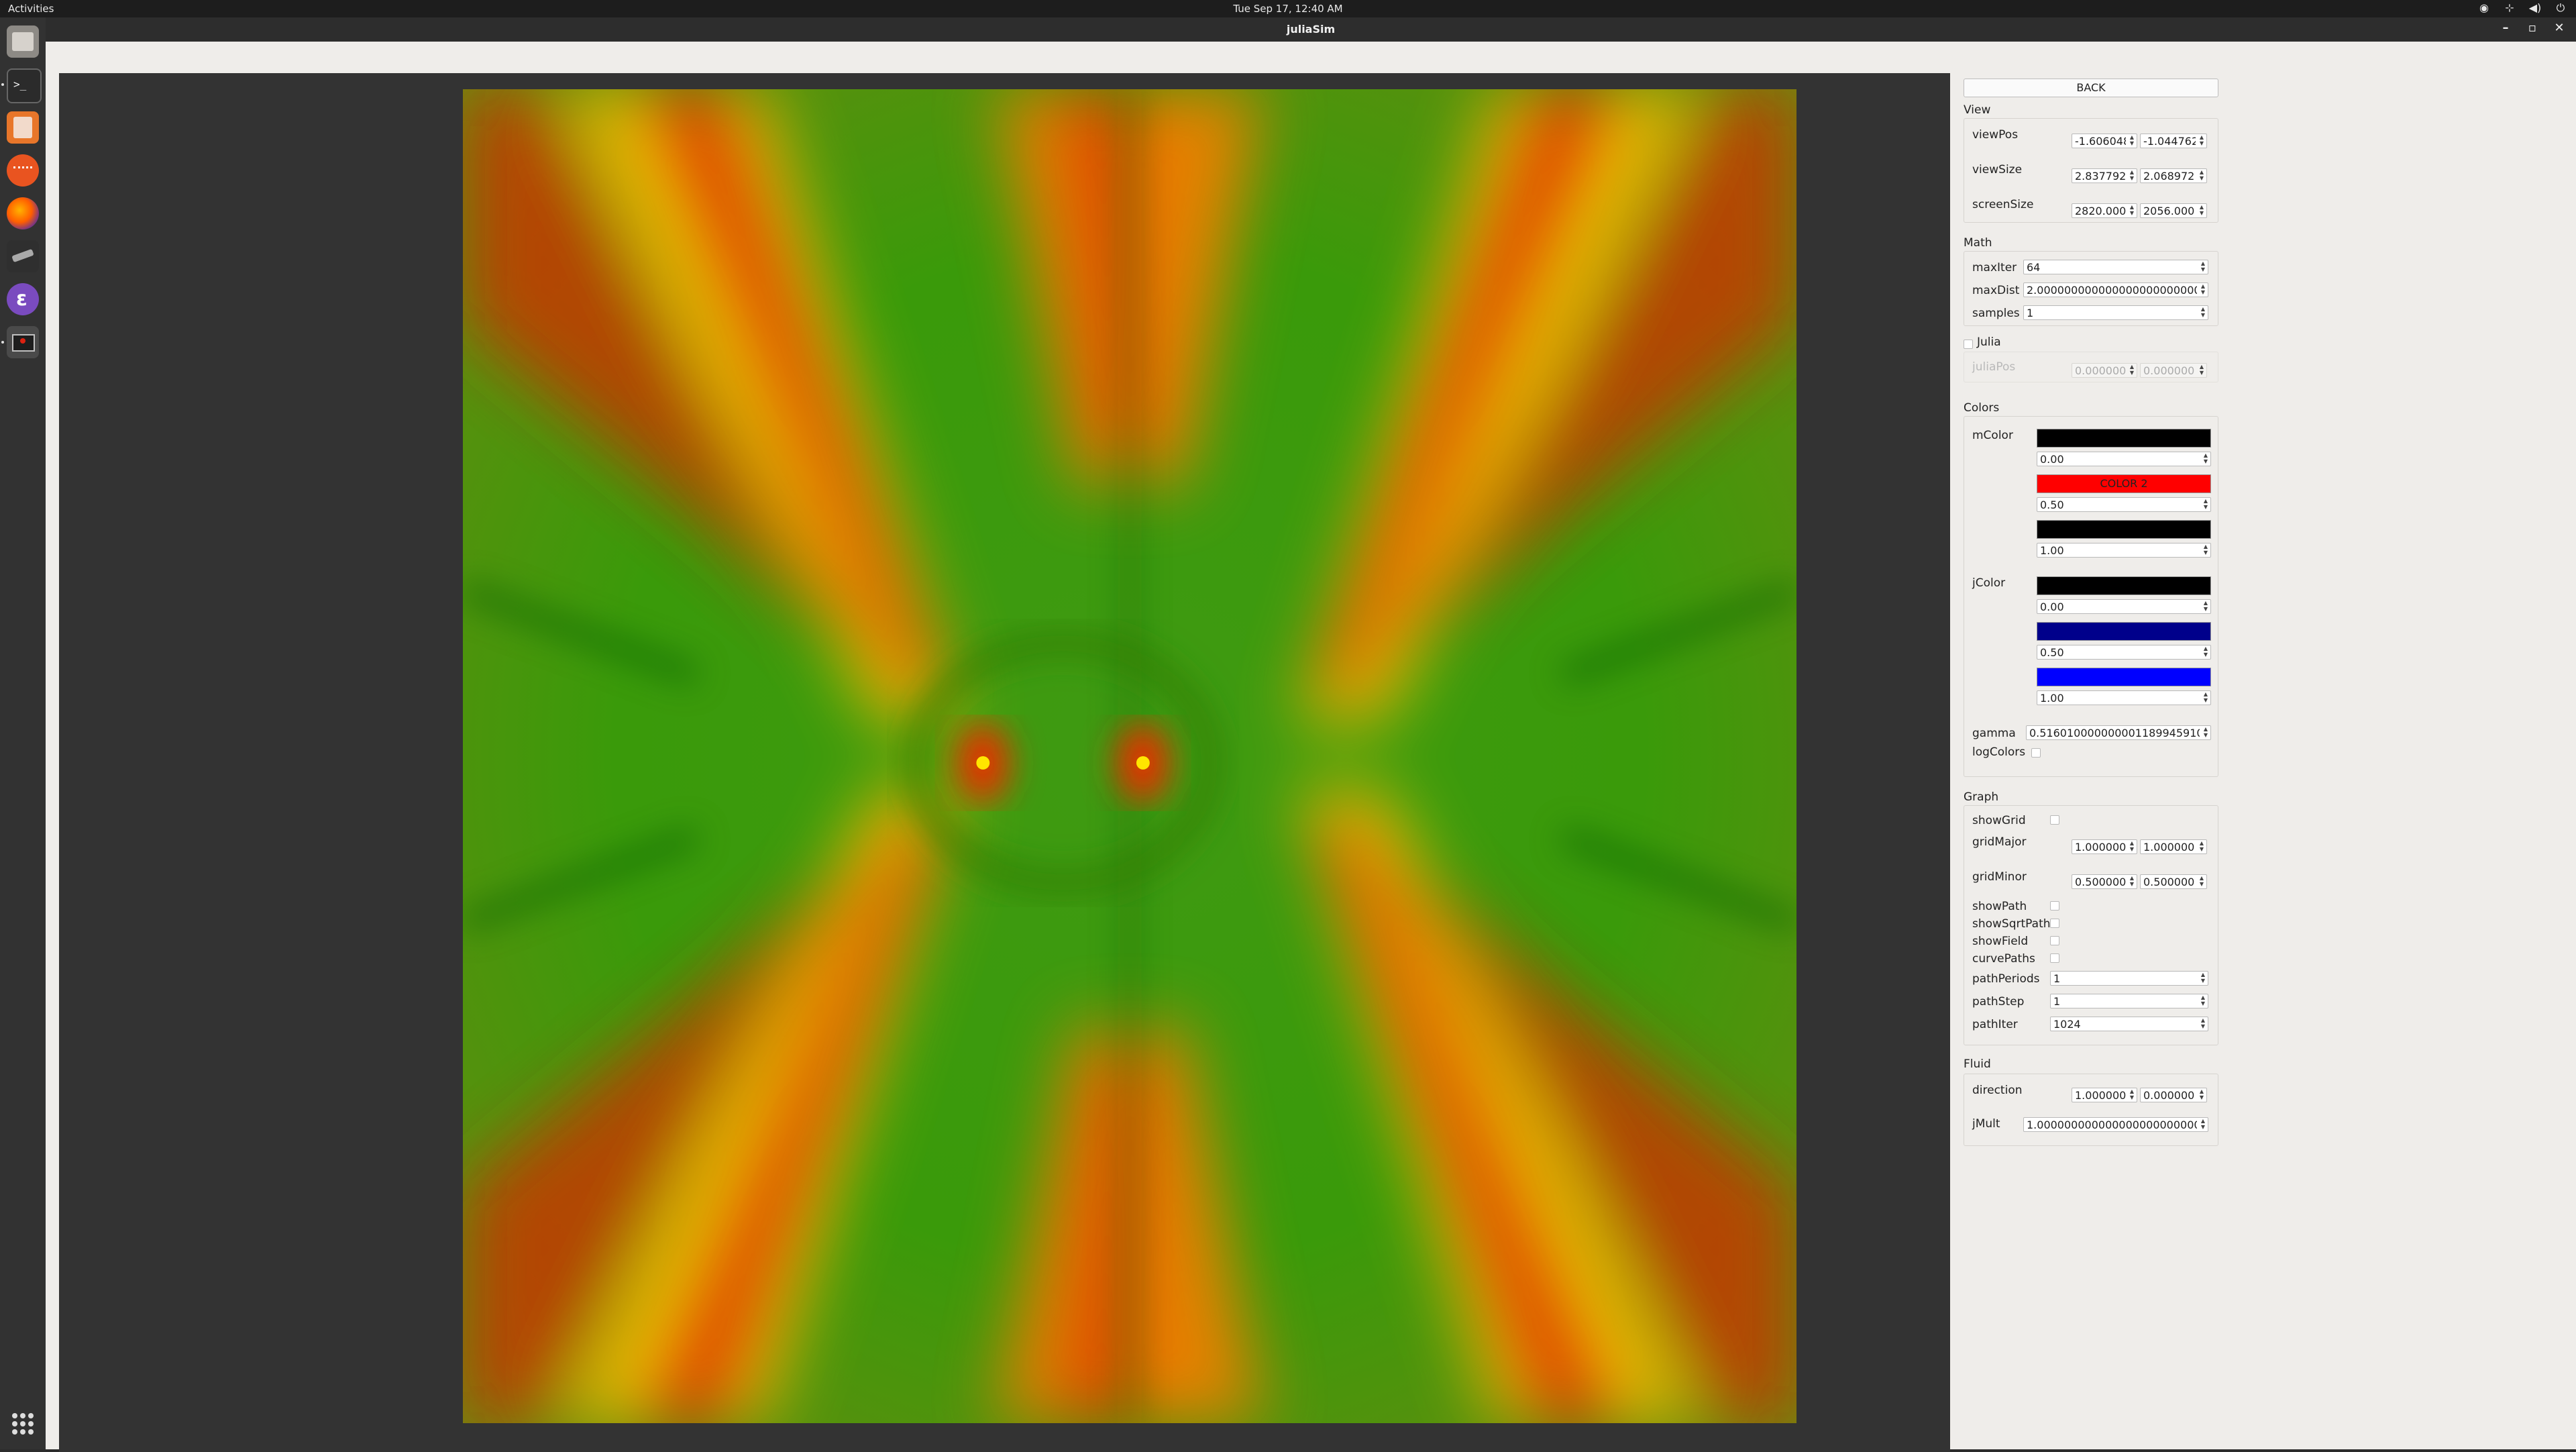 The width and height of the screenshot is (2576, 1452). I want to click on viewsize-x-spin: 2.837792 ▲ ▼, so click(2104, 176).